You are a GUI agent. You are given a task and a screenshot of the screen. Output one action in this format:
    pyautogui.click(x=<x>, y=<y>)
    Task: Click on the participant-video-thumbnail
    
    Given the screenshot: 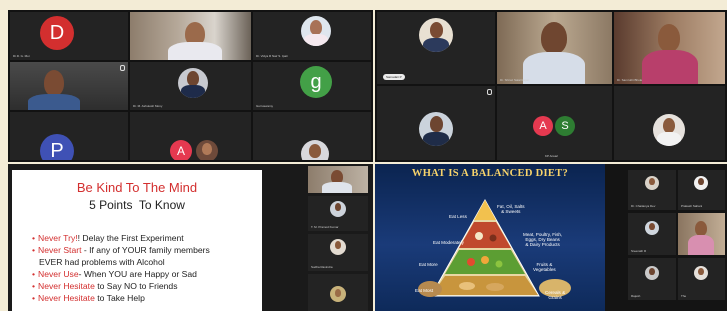 What is the action you would take?
    pyautogui.click(x=701, y=234)
    